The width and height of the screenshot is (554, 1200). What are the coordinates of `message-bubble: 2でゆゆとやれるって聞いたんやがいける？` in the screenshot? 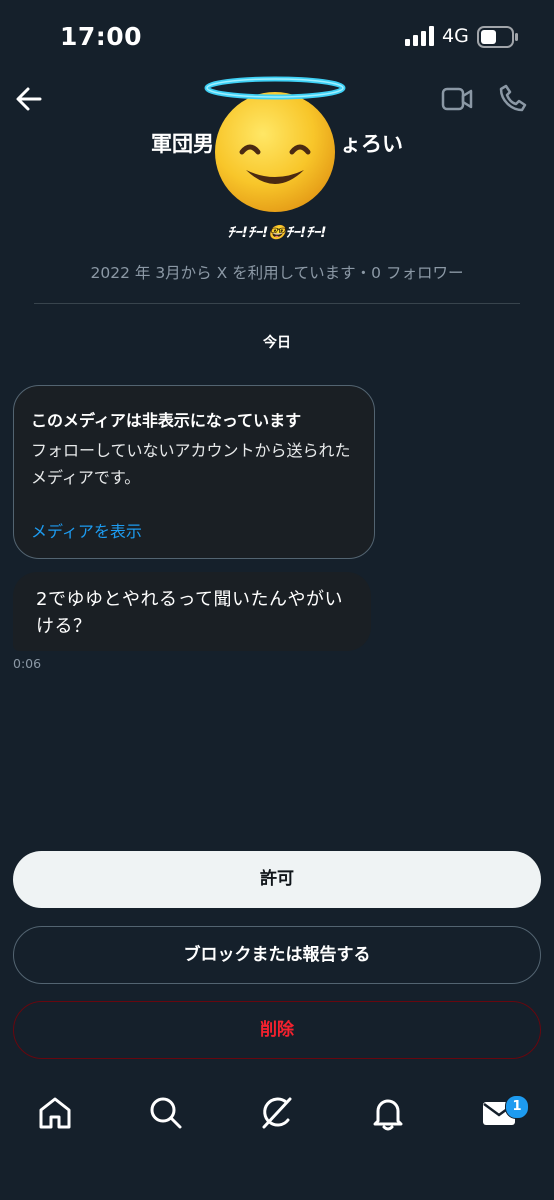 It's located at (192, 611).